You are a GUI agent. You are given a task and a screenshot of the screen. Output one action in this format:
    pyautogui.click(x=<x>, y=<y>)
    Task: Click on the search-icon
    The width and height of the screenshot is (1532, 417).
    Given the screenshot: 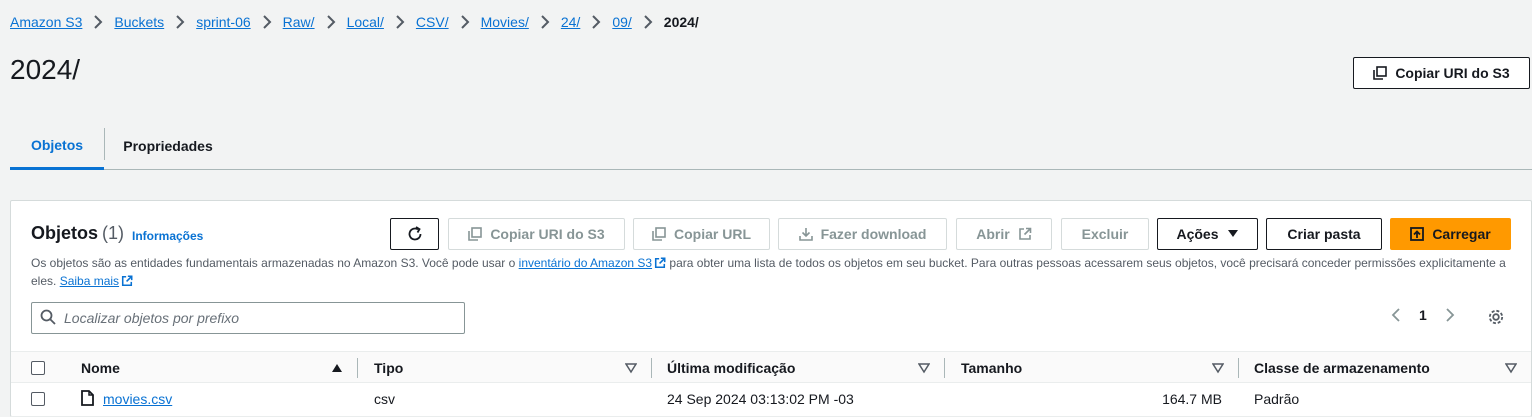 What is the action you would take?
    pyautogui.click(x=48, y=318)
    